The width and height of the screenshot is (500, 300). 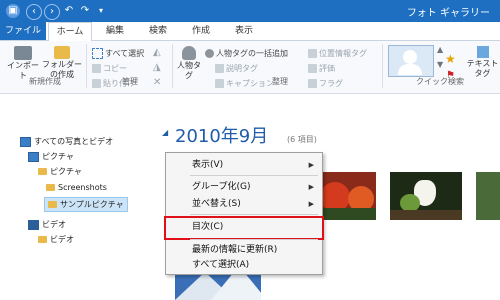 What do you see at coordinates (189, 53) in the screenshot?
I see `person-icon` at bounding box center [189, 53].